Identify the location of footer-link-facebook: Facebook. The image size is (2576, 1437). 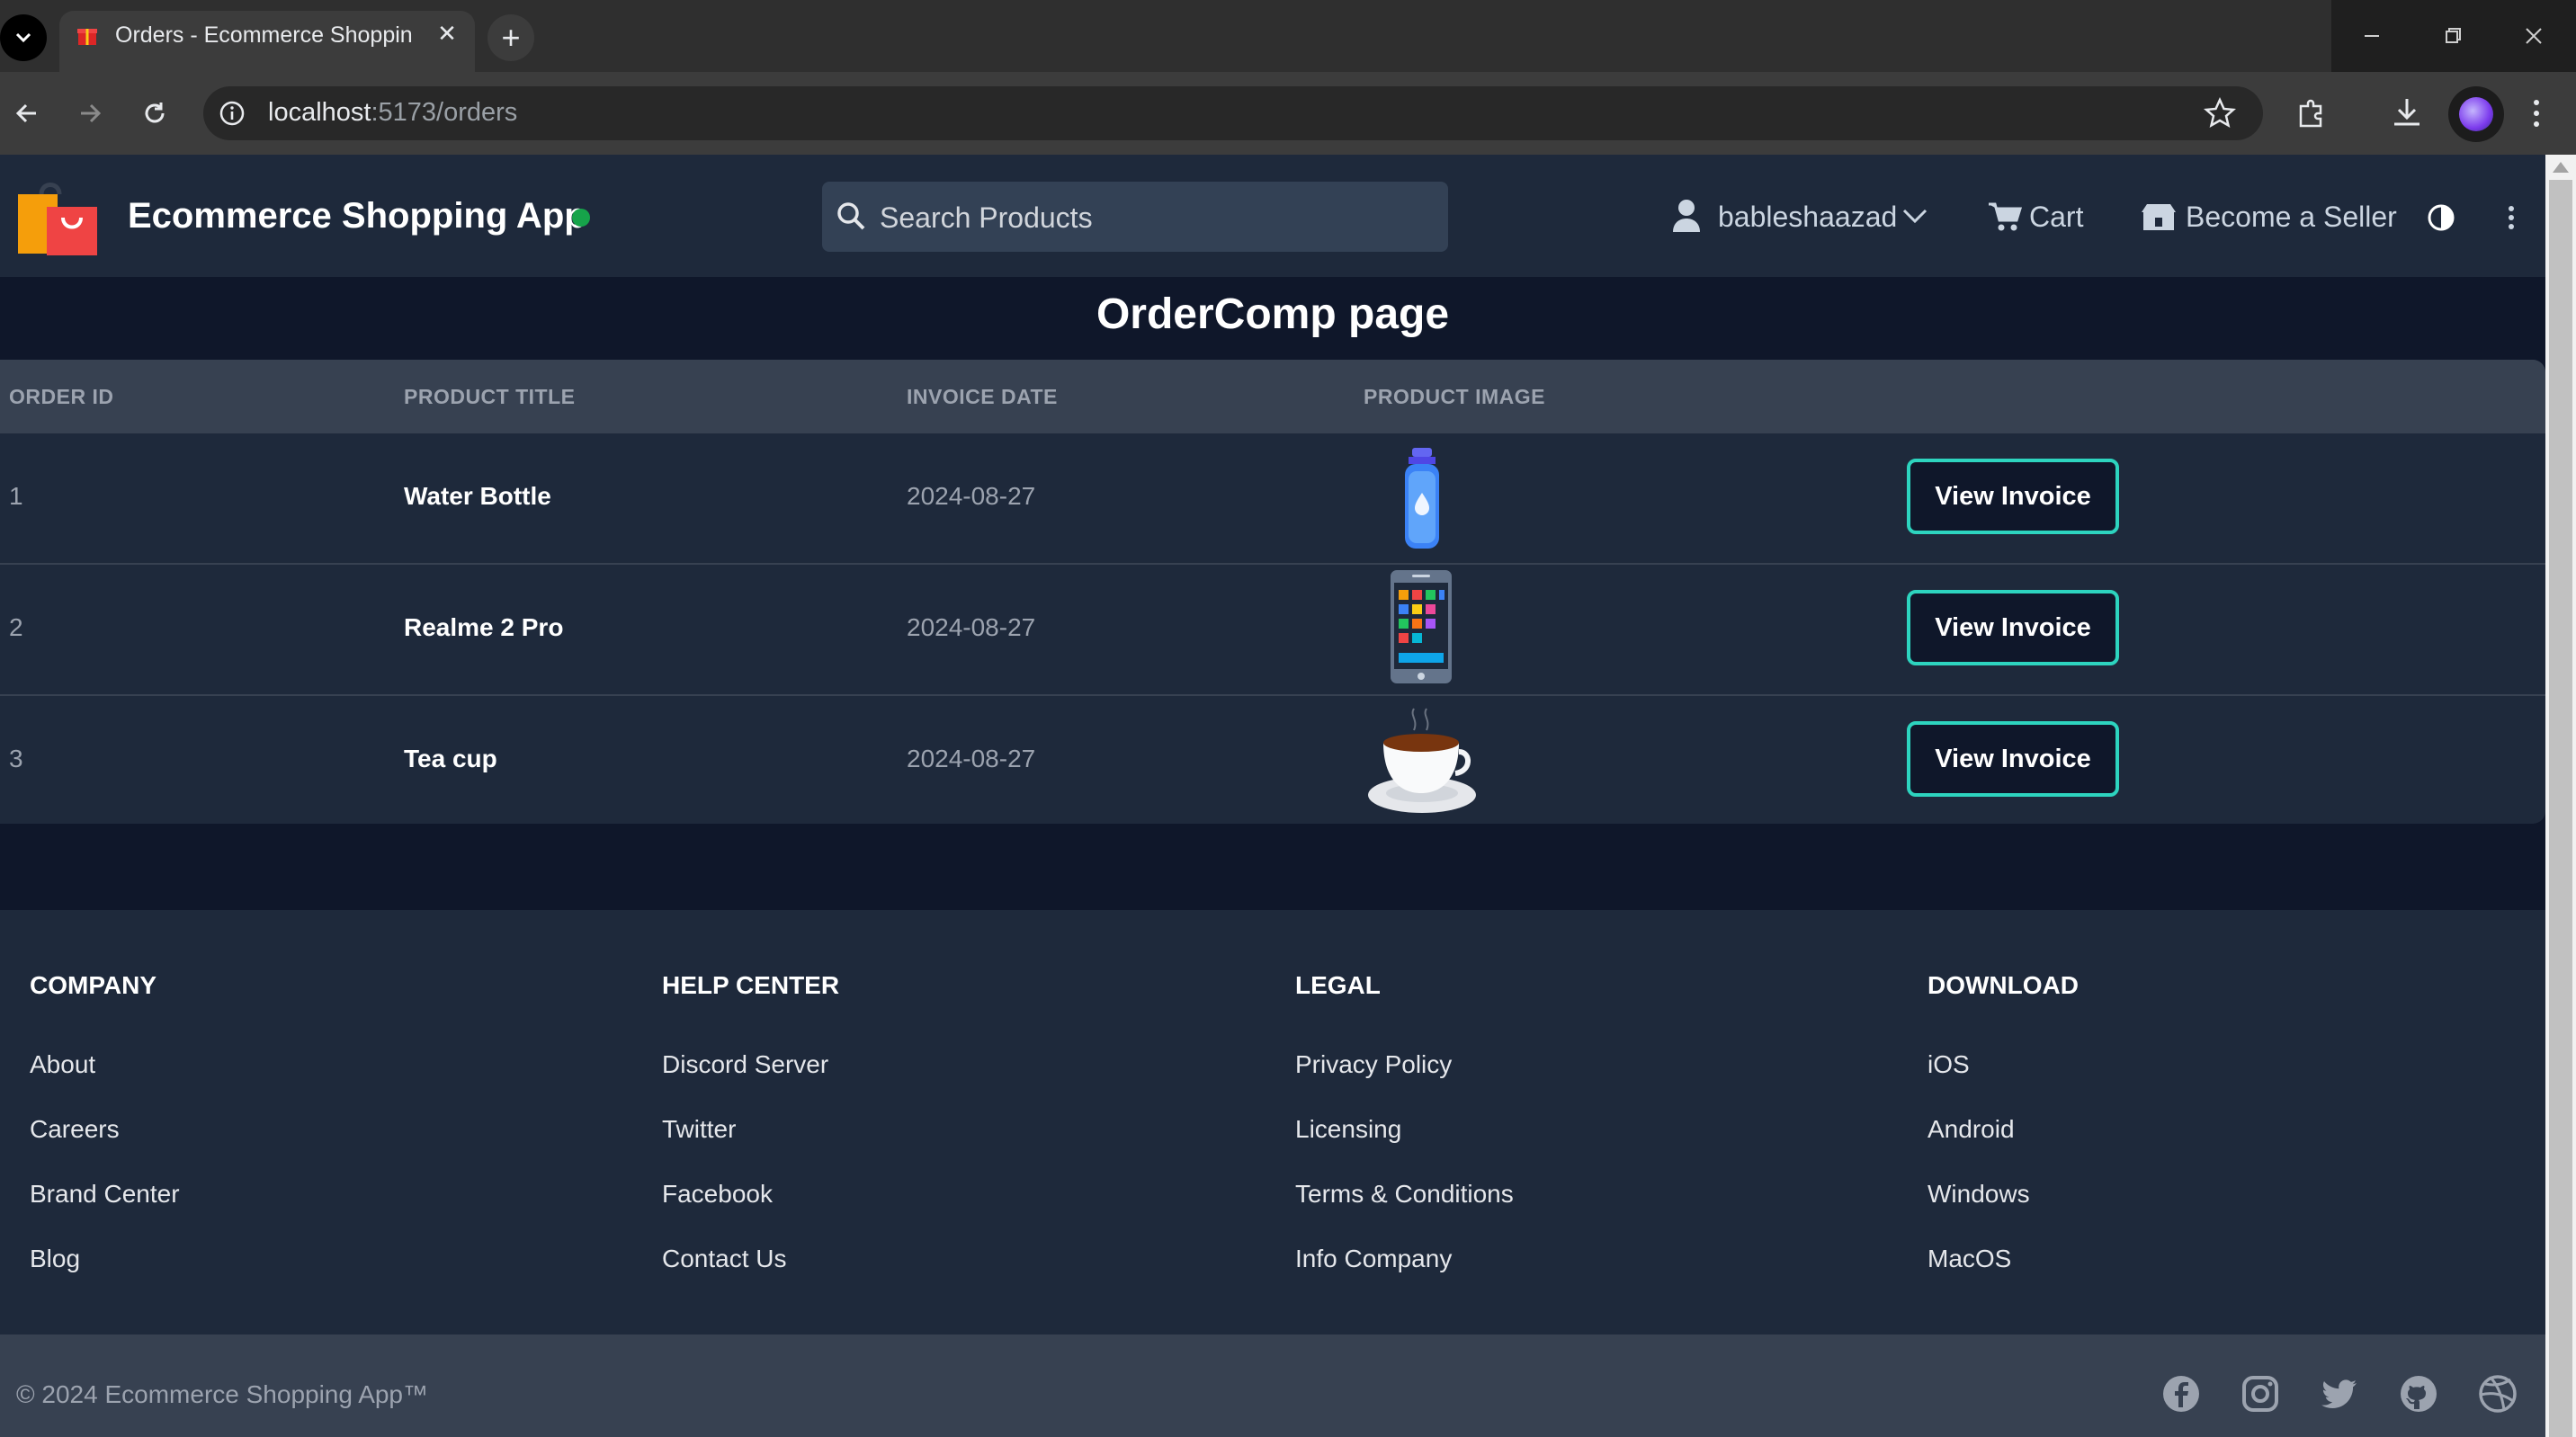
(717, 1194).